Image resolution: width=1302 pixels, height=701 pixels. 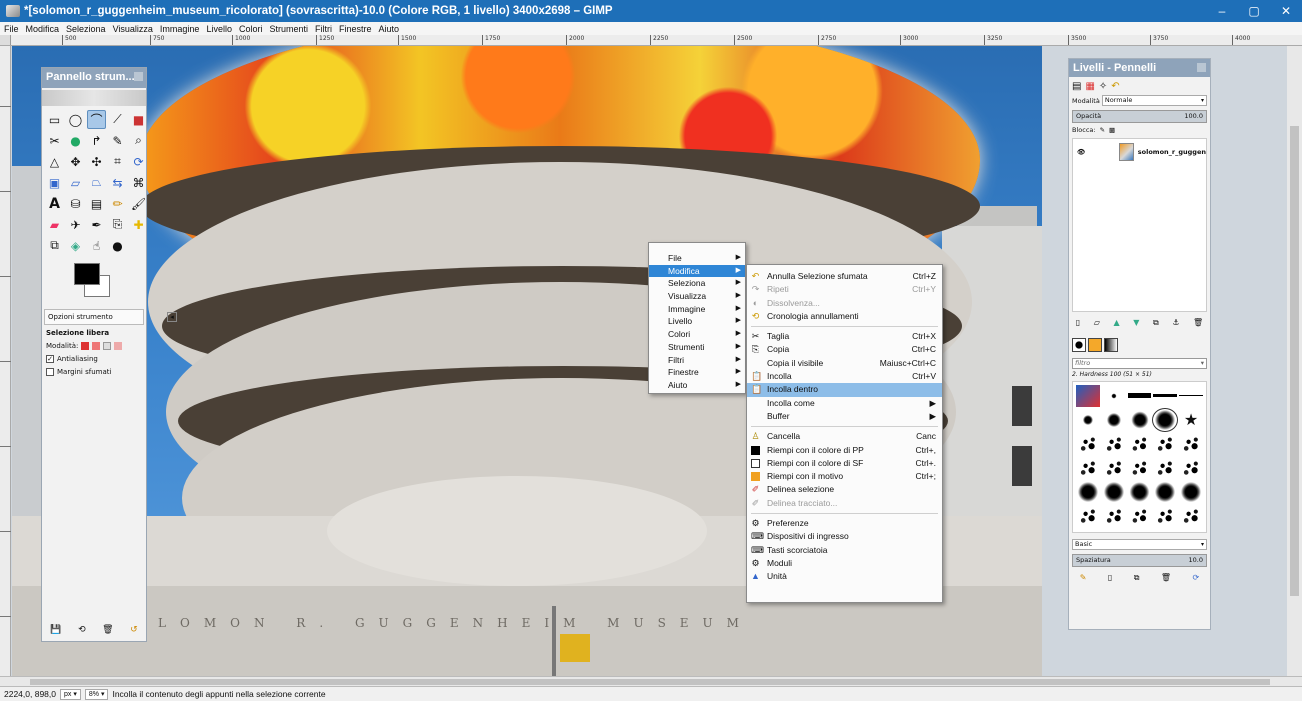 I want to click on fill-bg-item: Riempi con il colore di SF Ctrl+., so click(x=844, y=463).